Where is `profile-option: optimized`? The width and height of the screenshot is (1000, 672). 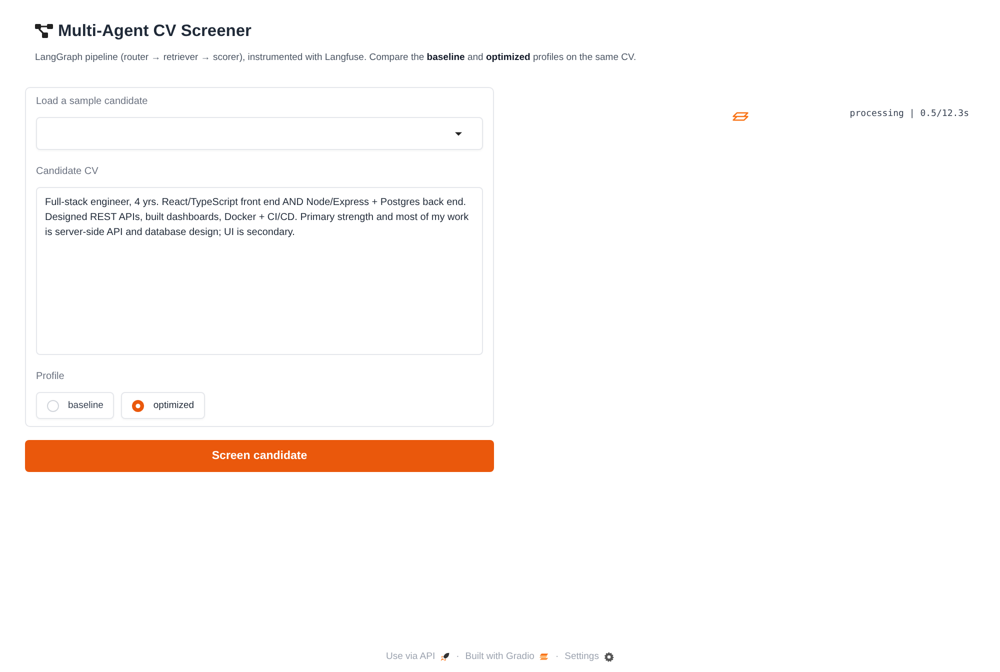 profile-option: optimized is located at coordinates (163, 405).